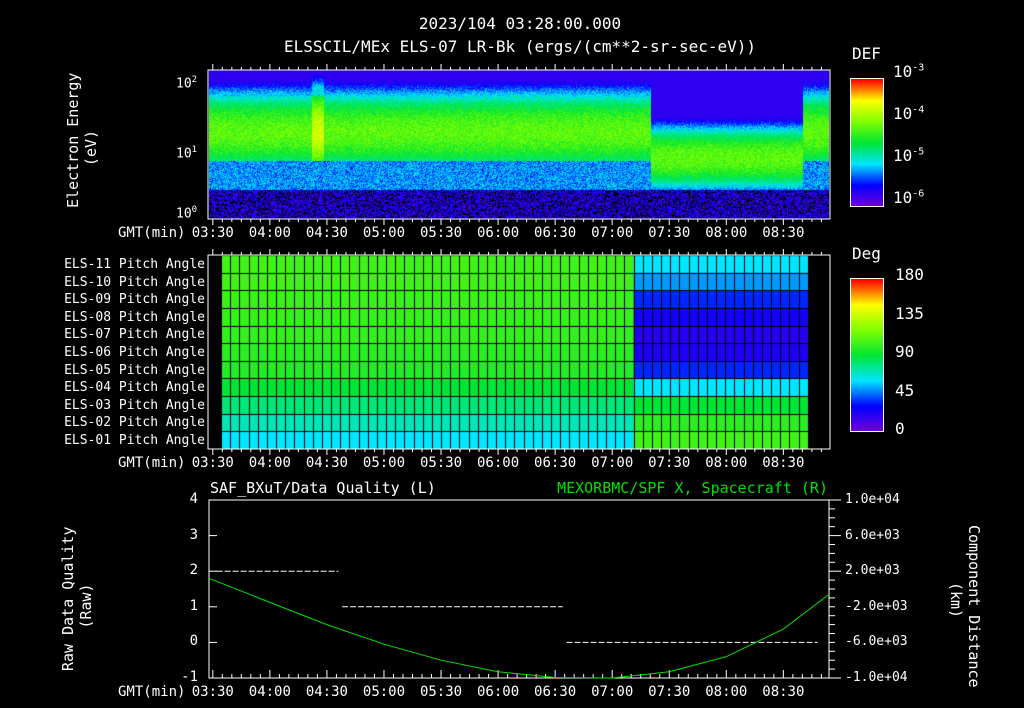 This screenshot has width=1024, height=708. Describe the element at coordinates (876, 642) in the screenshot. I see `distance-tick-label: -6.0e+03` at that location.